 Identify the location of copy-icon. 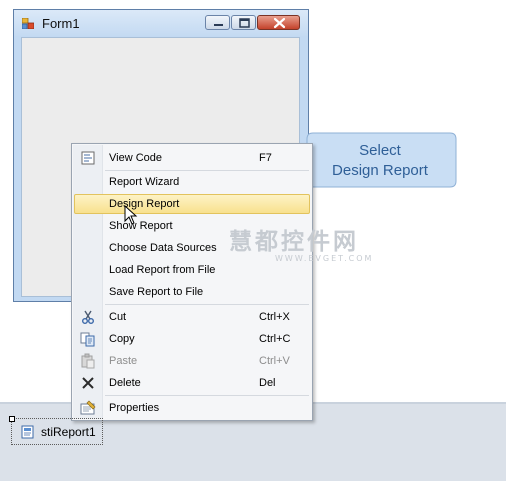
(87, 339).